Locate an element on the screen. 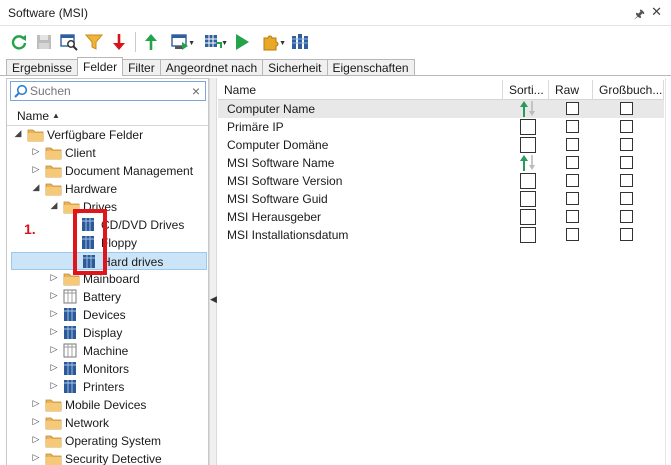  search-input is located at coordinates (105, 91).